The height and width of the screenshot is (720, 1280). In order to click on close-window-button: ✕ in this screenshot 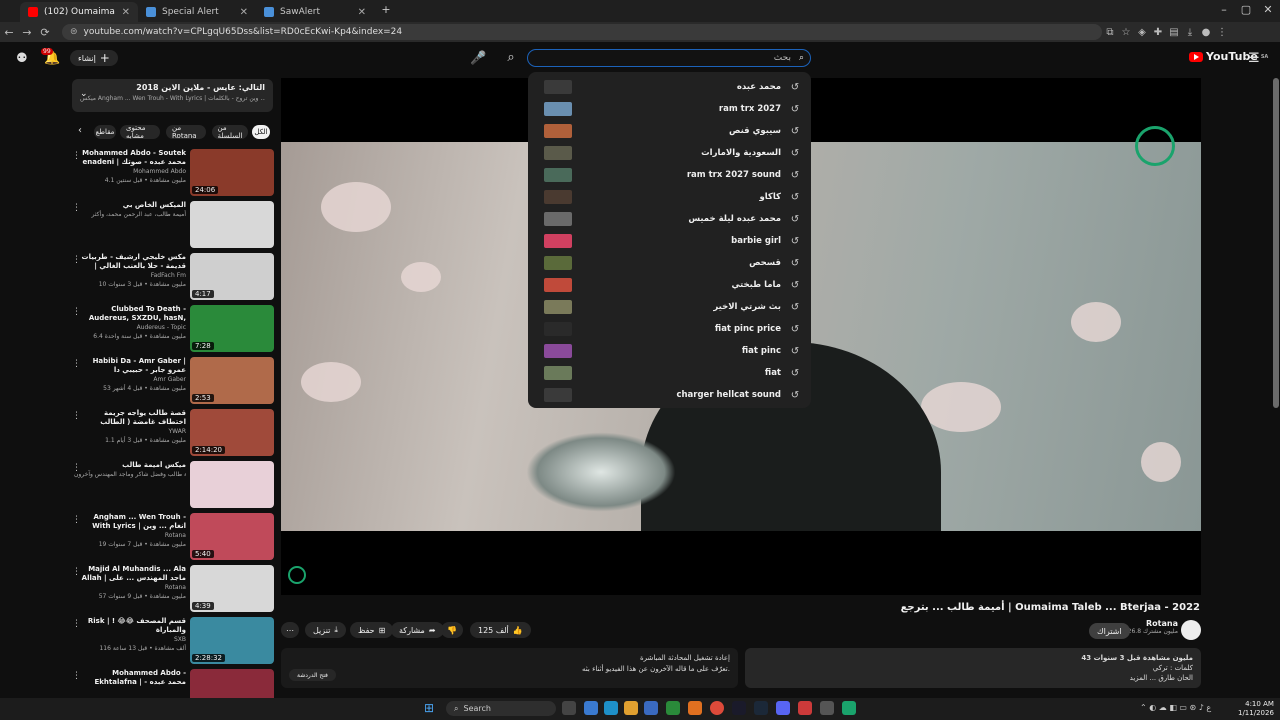, I will do `click(1268, 9)`.